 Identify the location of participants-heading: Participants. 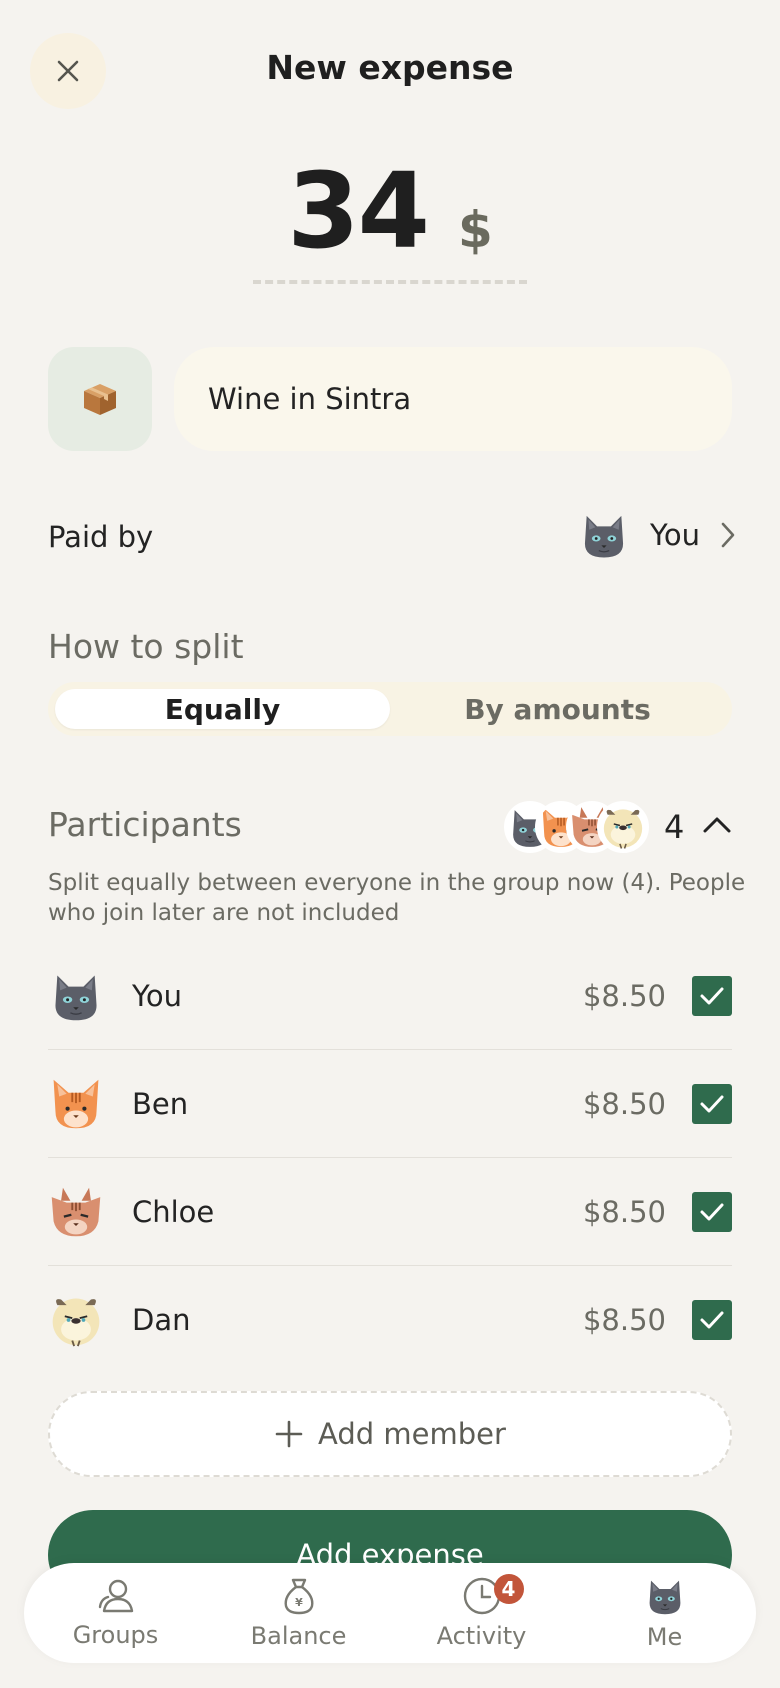
(145, 824).